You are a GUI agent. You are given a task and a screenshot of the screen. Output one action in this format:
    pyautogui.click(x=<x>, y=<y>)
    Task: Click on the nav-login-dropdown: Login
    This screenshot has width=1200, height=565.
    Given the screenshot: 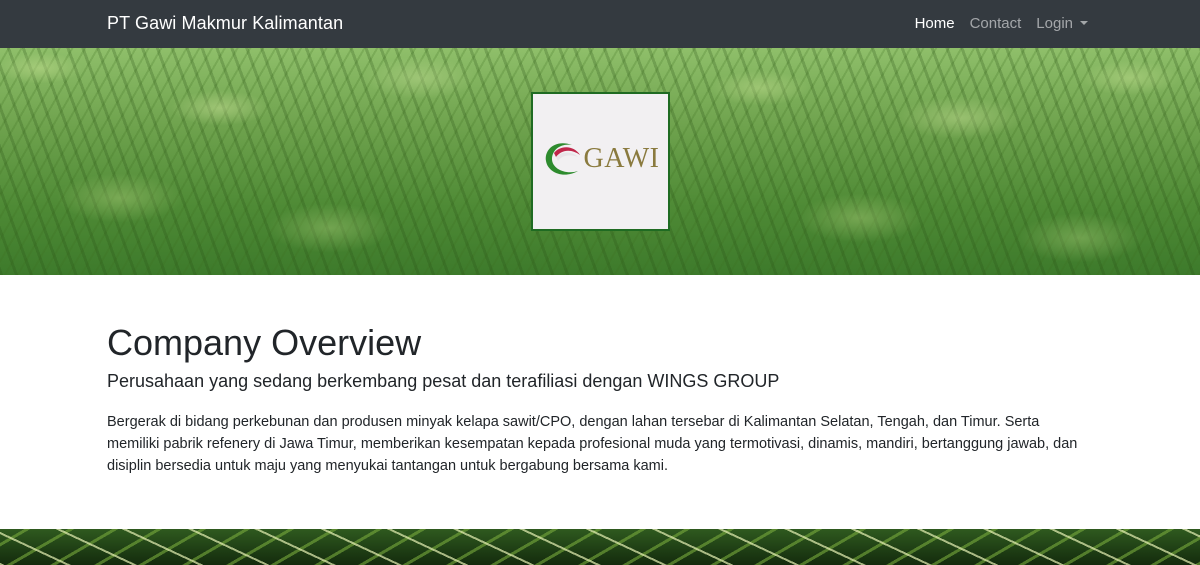 What is the action you would take?
    pyautogui.click(x=1062, y=23)
    